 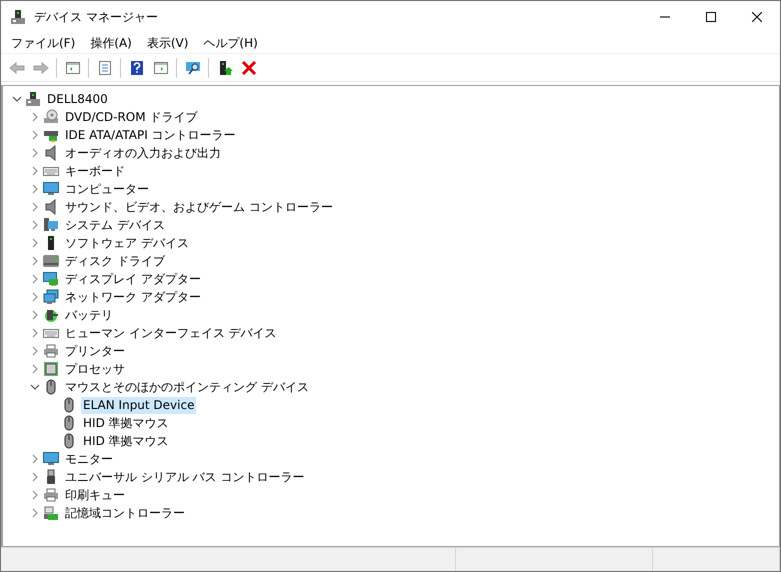 I want to click on tree-item: プリンター, so click(x=95, y=351).